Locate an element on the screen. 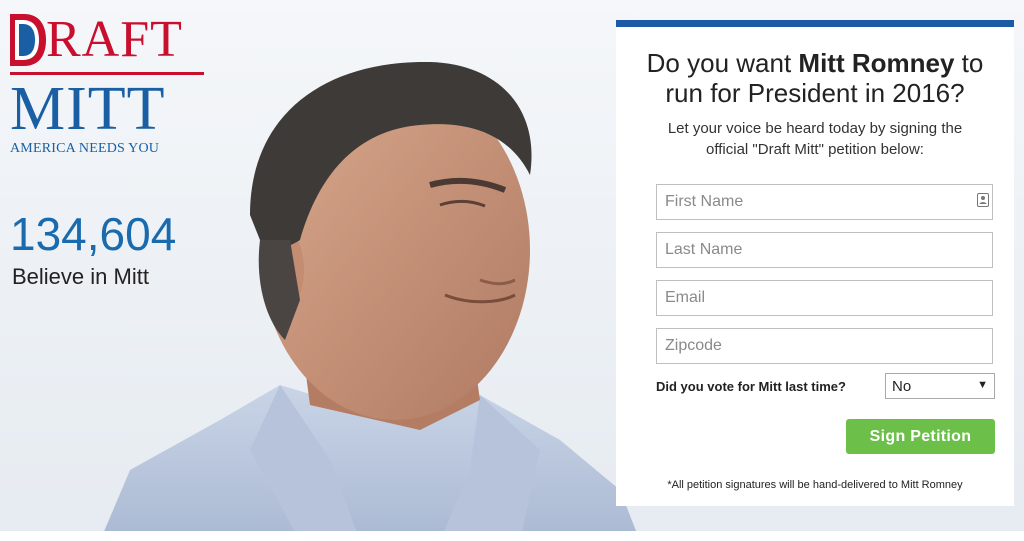 The height and width of the screenshot is (541, 1024). zipcode-field is located at coordinates (824, 346).